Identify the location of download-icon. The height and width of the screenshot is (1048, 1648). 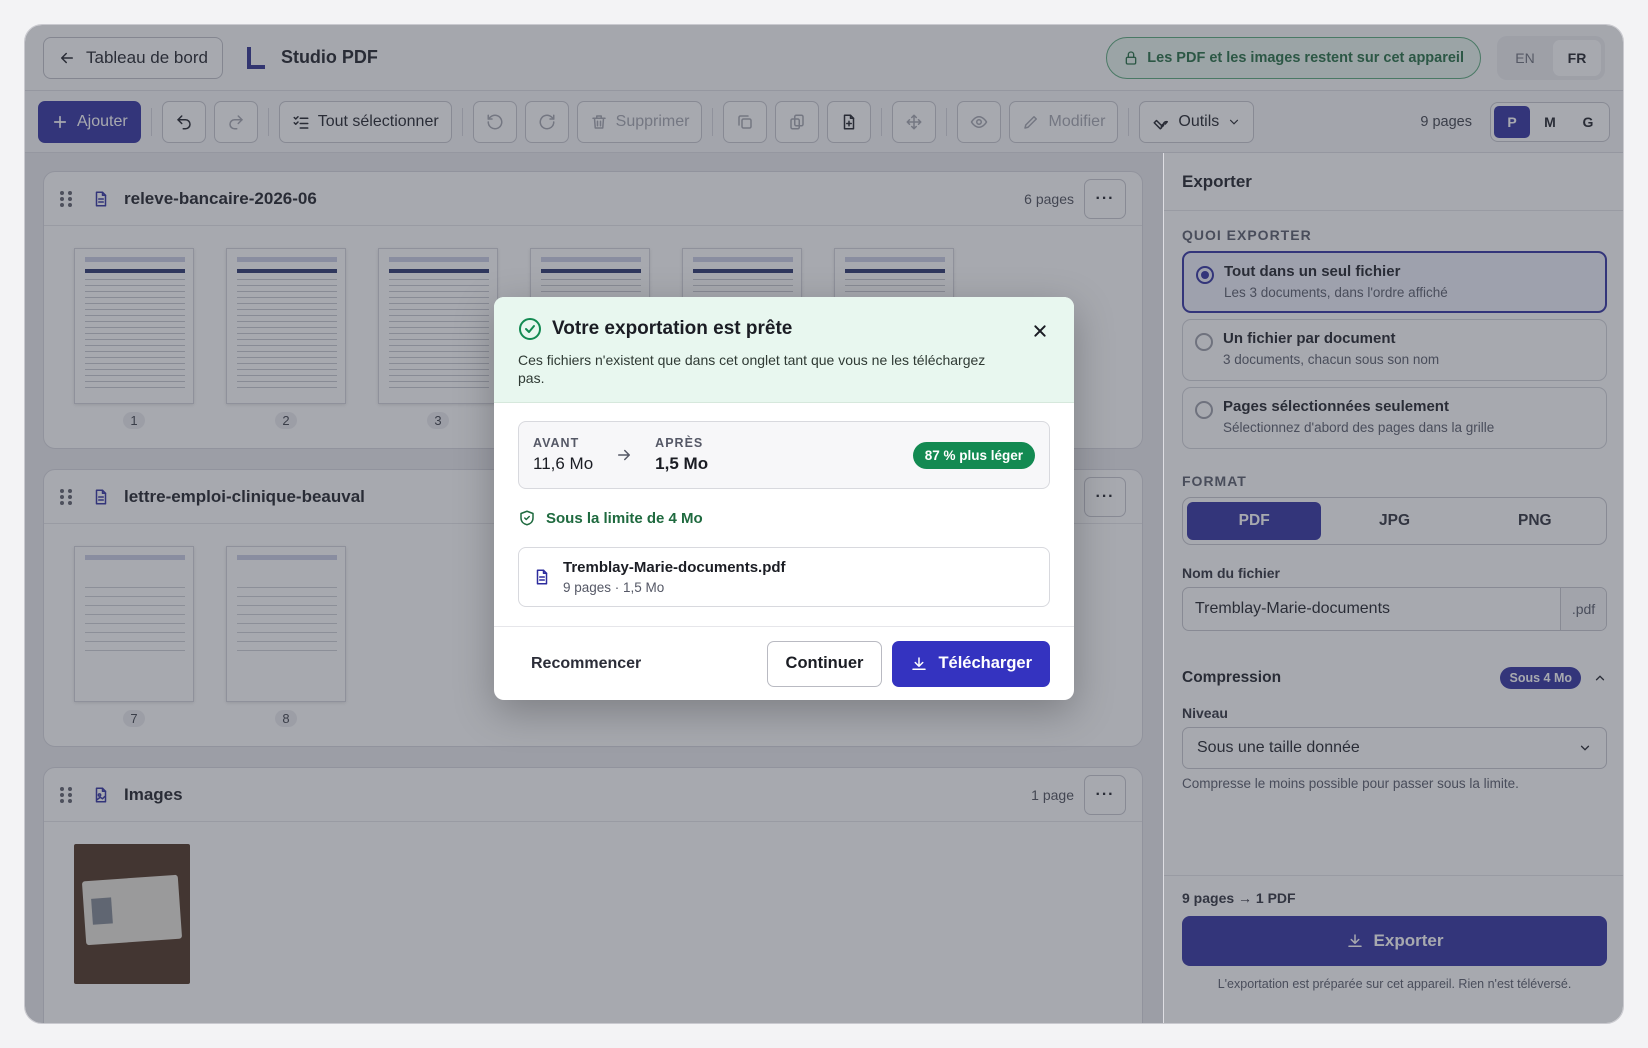
(919, 663).